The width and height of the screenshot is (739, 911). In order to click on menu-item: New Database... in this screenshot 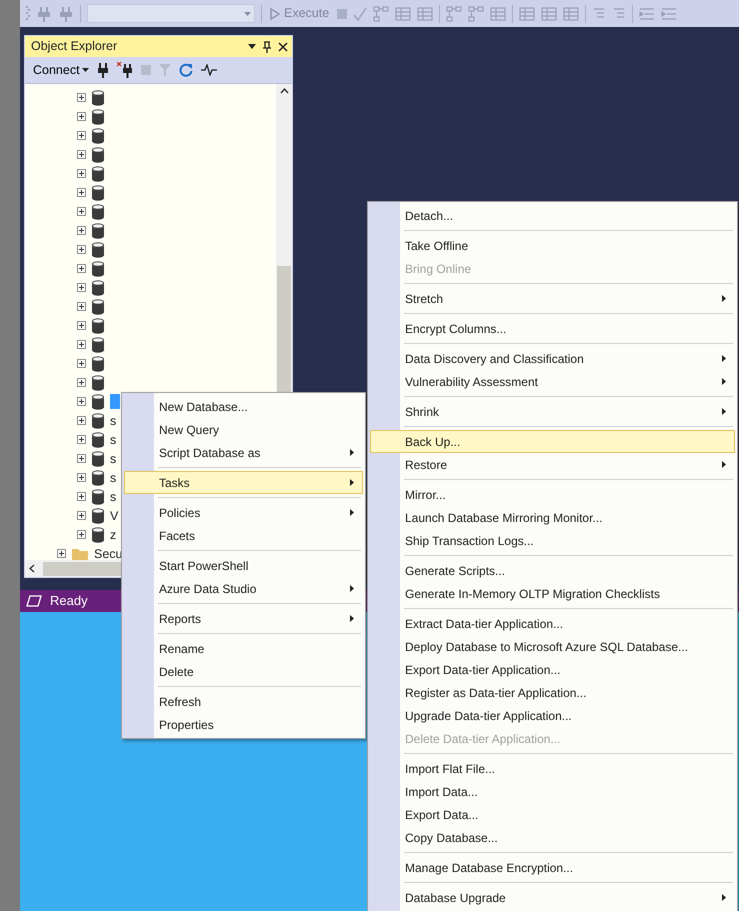, I will do `click(243, 406)`.